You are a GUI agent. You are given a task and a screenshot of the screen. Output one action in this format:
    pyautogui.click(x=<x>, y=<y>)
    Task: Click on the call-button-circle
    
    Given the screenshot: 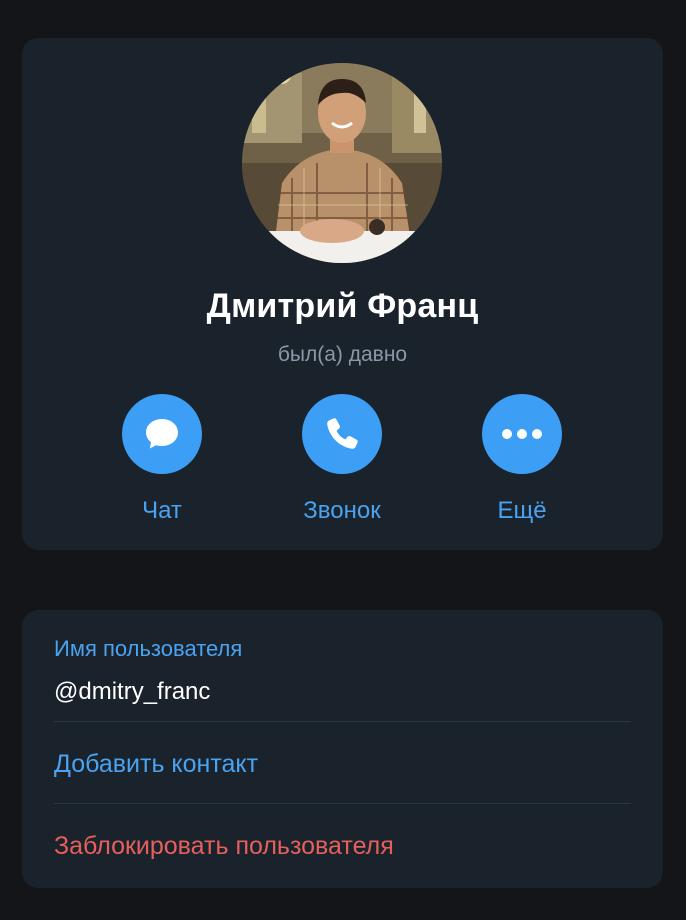 What is the action you would take?
    pyautogui.click(x=342, y=434)
    